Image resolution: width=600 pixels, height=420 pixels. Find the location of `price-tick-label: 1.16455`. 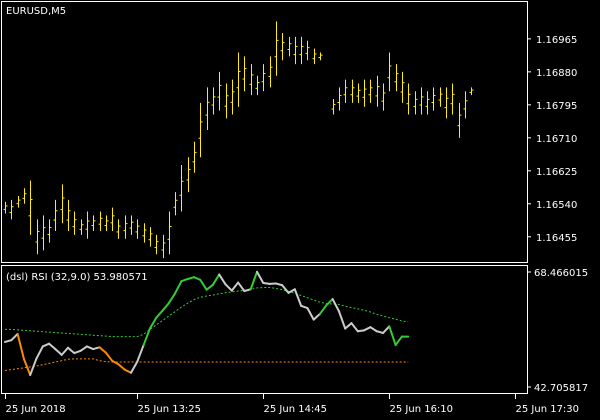

price-tick-label: 1.16455 is located at coordinates (556, 238).